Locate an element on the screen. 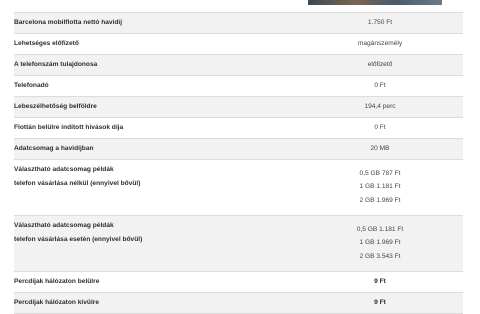 Image resolution: width=480 pixels, height=314 pixels. table-row: Adatcsomag a havidíjban 20 MB is located at coordinates (238, 149).